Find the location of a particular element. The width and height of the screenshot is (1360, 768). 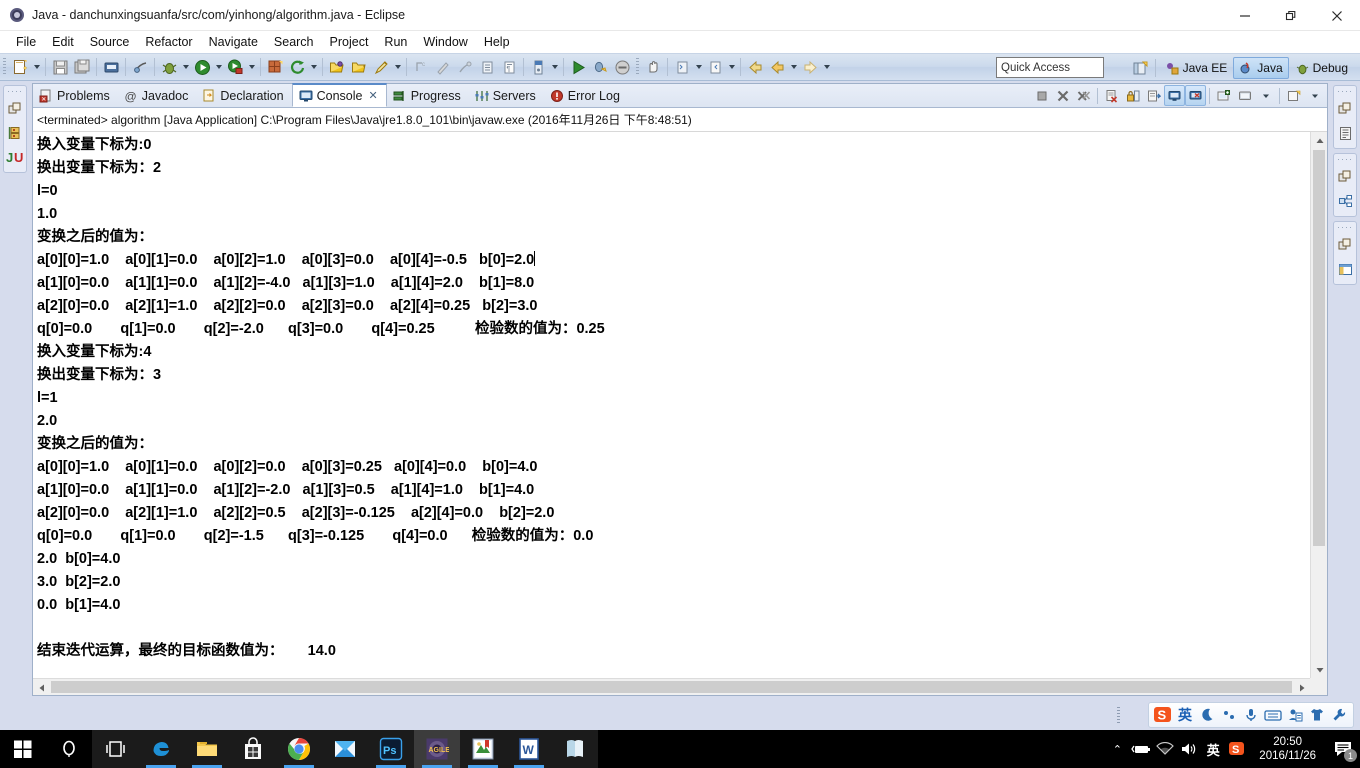

perspective-debug: Debug is located at coordinates (1321, 68).